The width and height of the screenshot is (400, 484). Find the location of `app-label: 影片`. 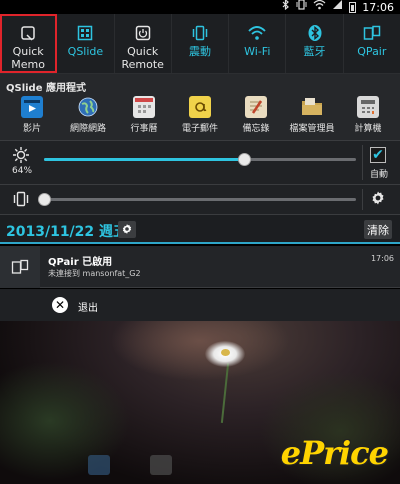

app-label: 影片 is located at coordinates (31, 129).